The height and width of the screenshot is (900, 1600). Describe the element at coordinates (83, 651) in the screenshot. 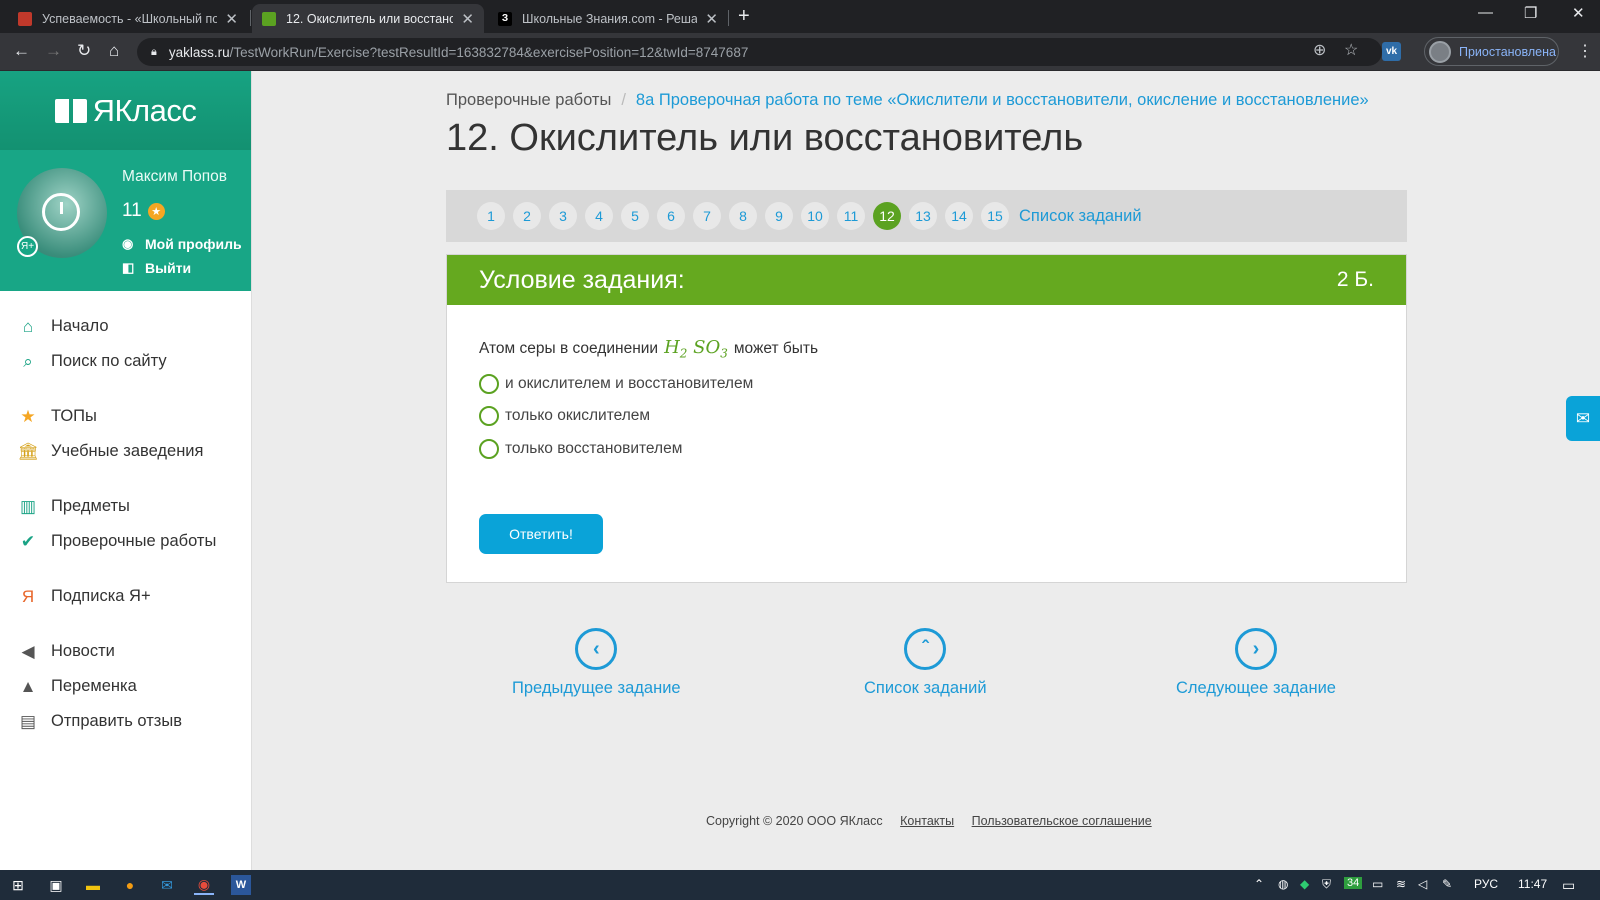

I see `sidebar-item-label: Новости` at that location.